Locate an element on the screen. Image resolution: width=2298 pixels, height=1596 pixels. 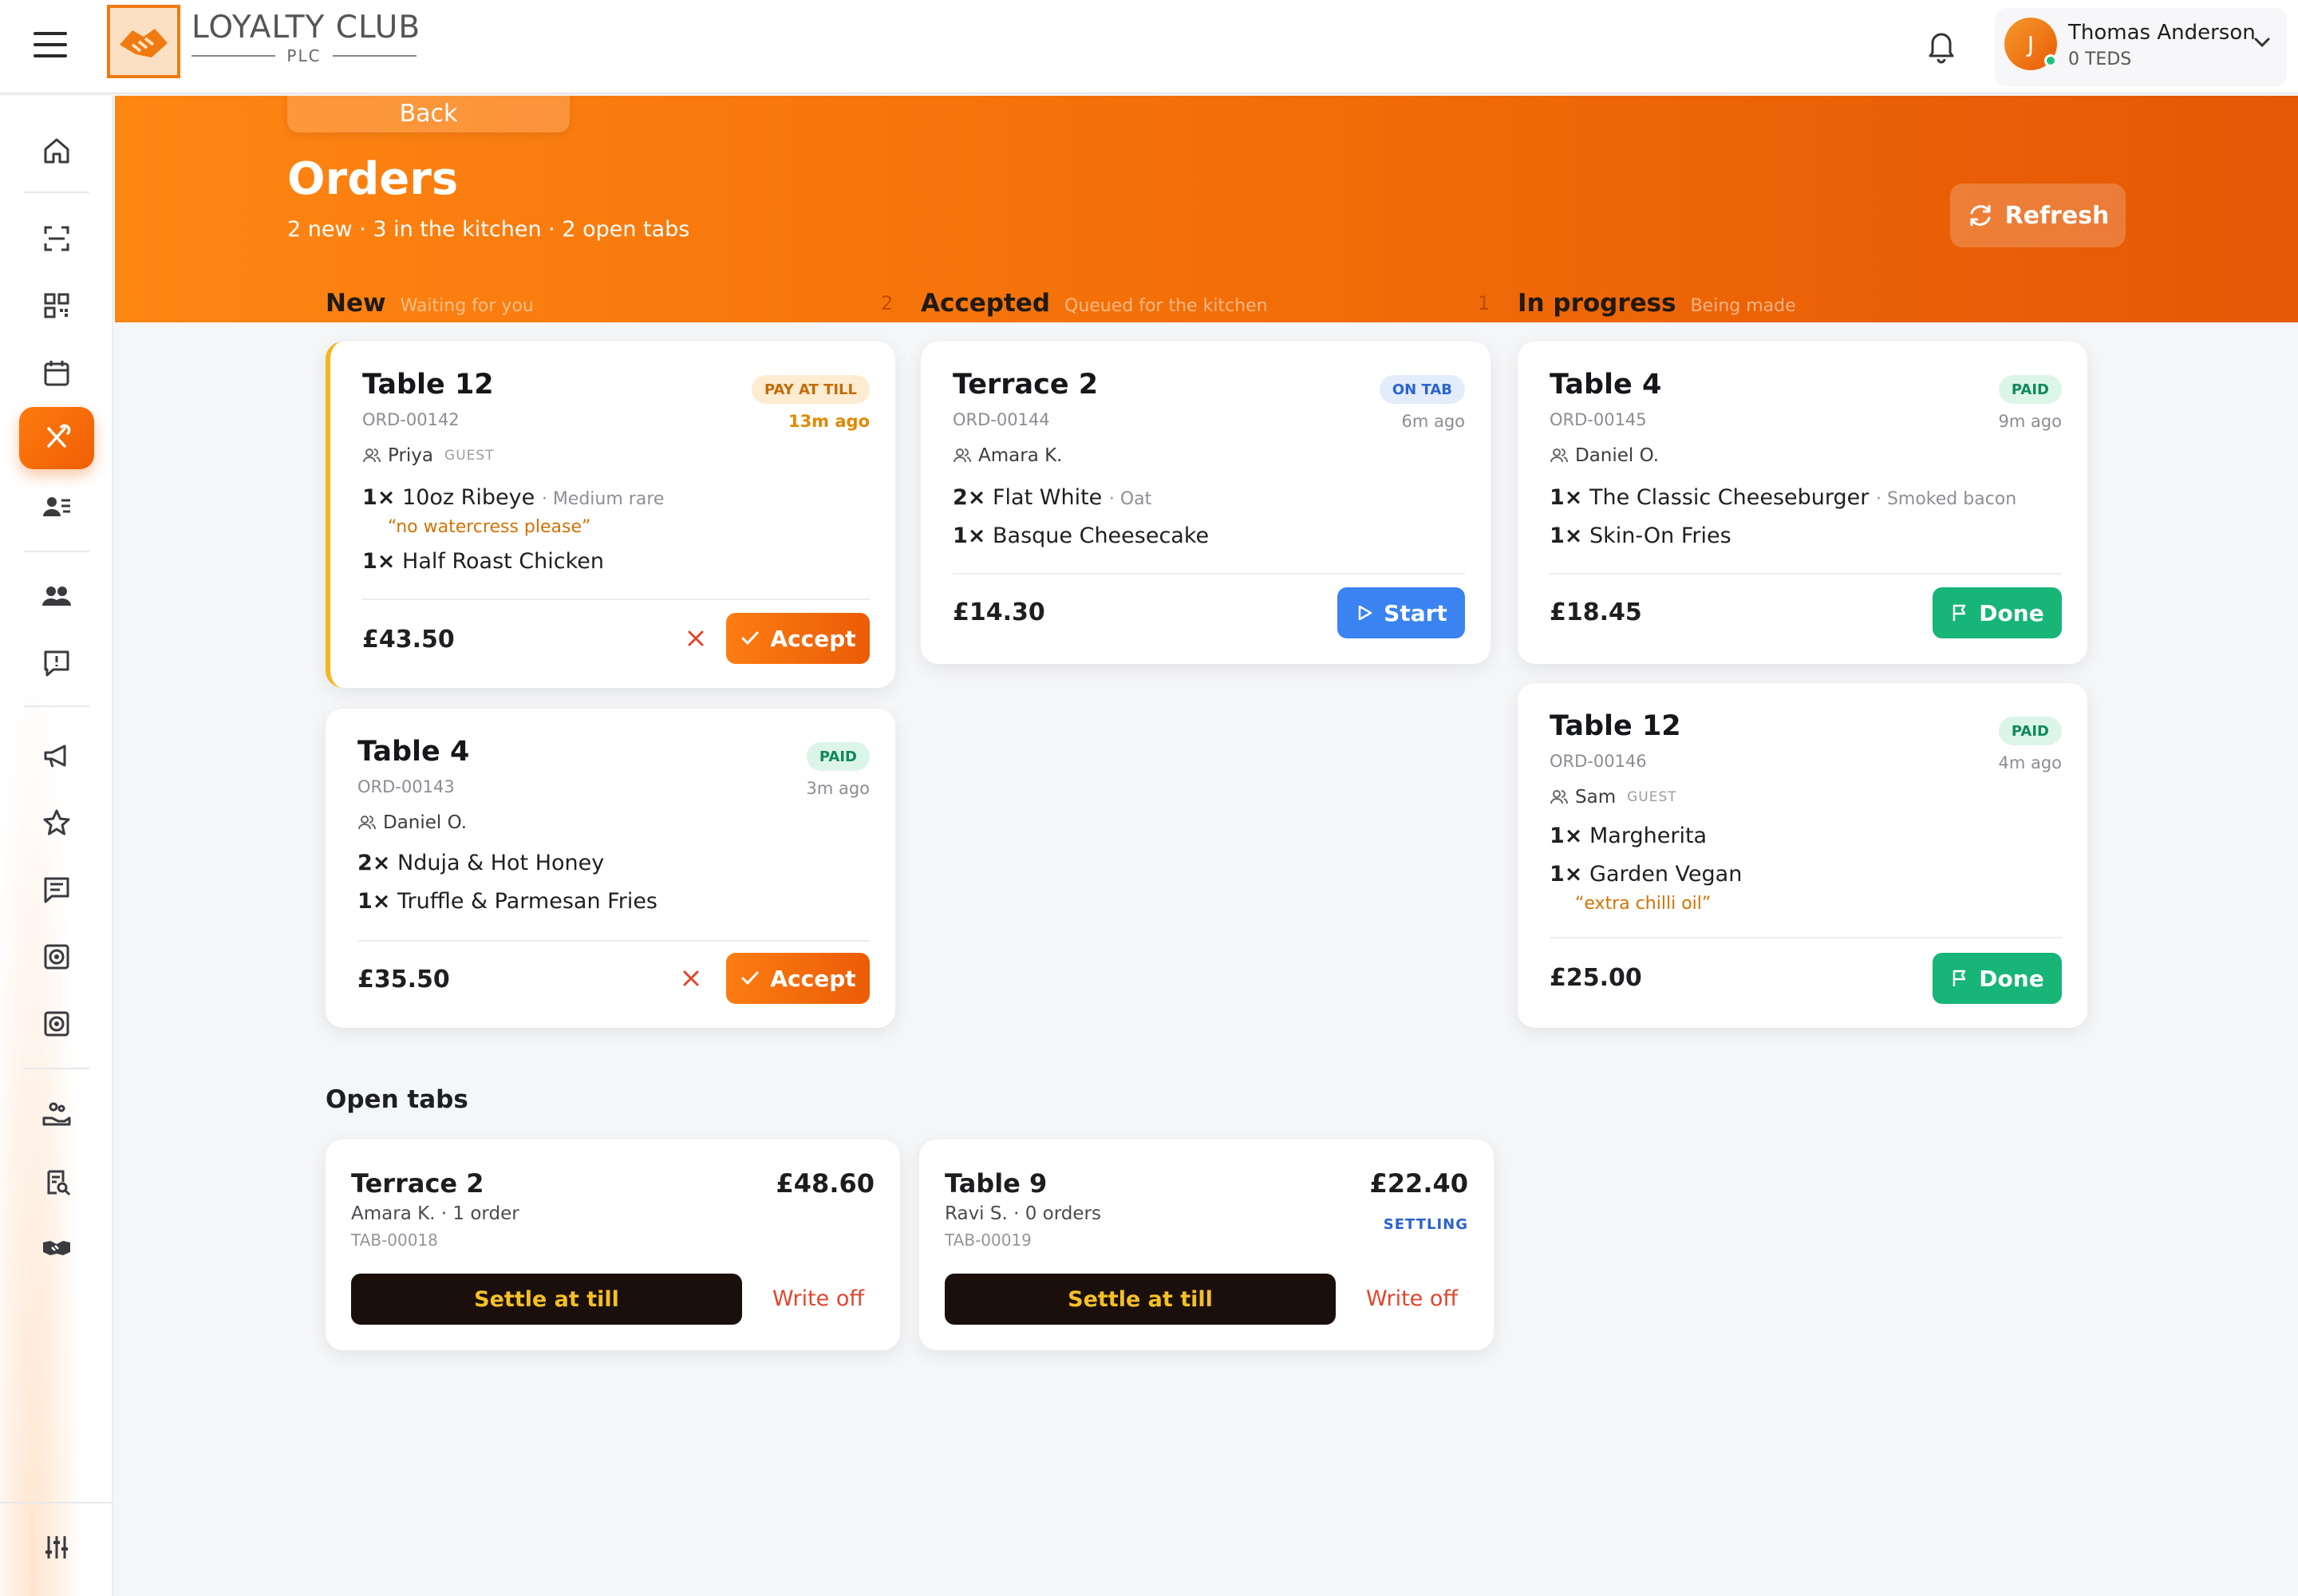
item-note: “no watercress please” is located at coordinates (490, 527).